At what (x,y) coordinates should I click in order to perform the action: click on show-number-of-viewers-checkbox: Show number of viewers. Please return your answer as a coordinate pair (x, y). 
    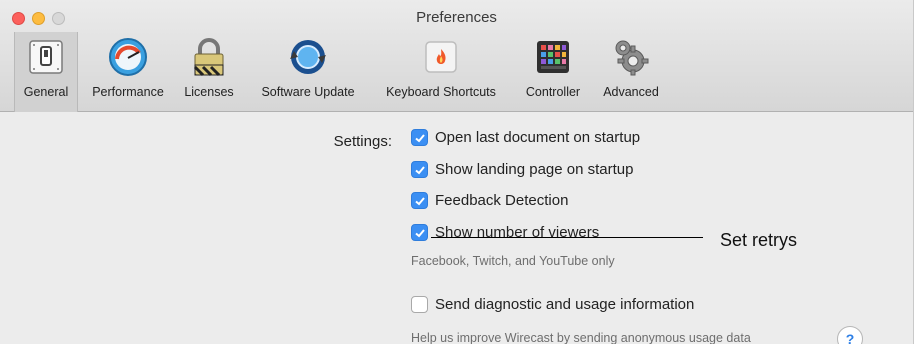
    Looking at the image, I should click on (505, 232).